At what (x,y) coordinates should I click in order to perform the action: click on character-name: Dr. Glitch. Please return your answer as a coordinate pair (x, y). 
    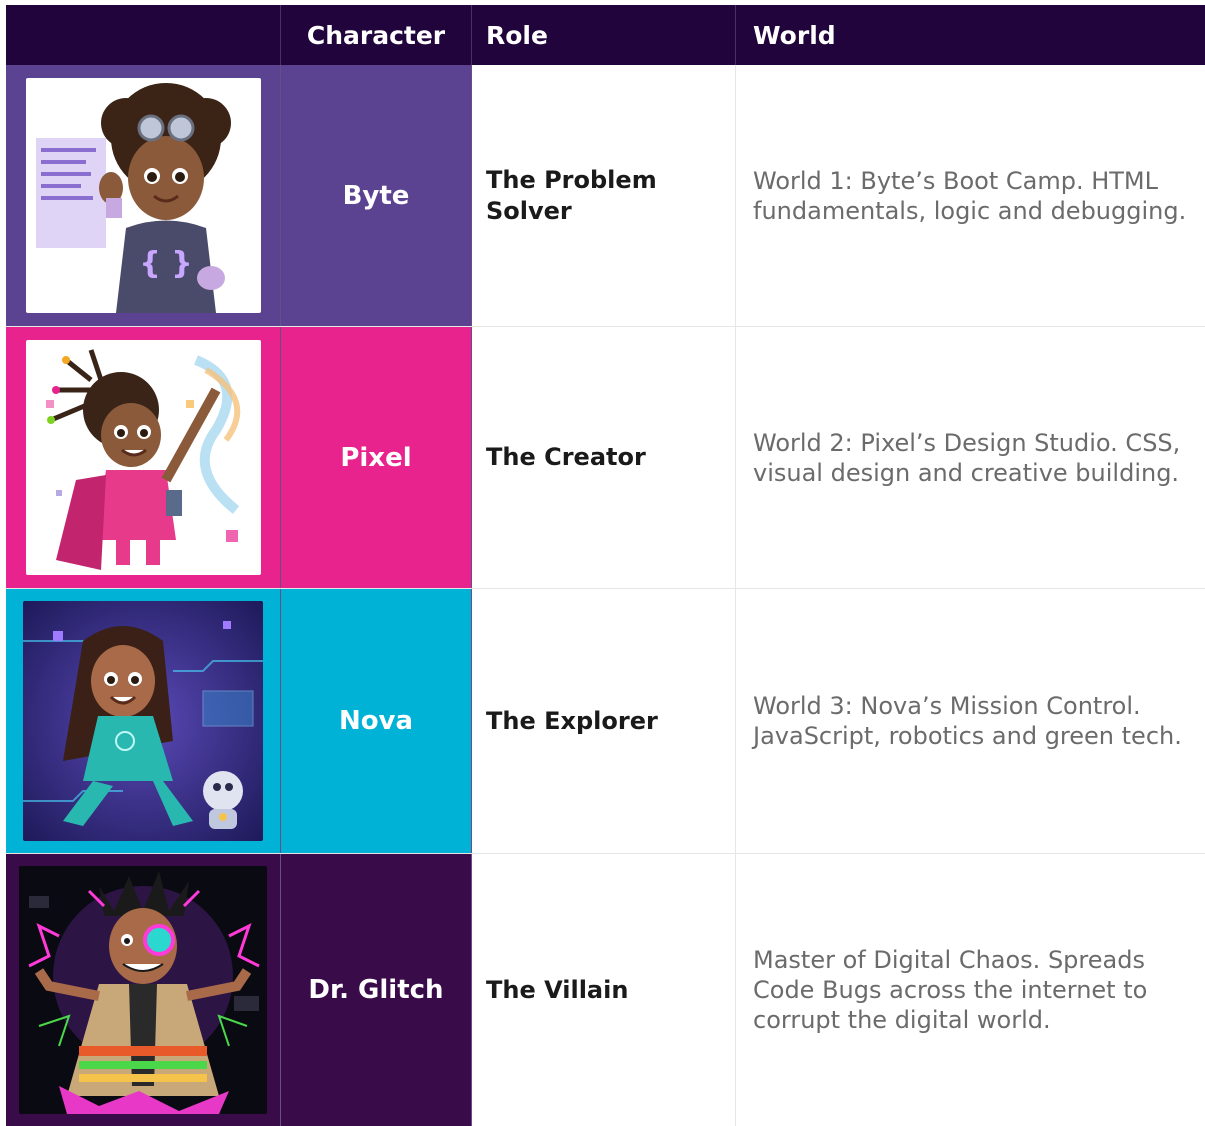
    Looking at the image, I should click on (376, 990).